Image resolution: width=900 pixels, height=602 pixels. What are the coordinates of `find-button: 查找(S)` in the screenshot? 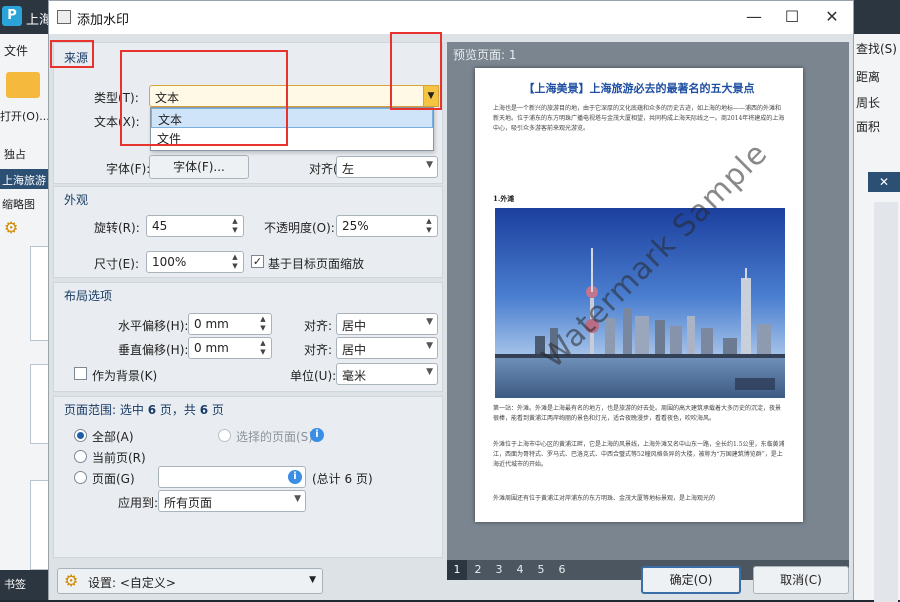 It's located at (876, 48).